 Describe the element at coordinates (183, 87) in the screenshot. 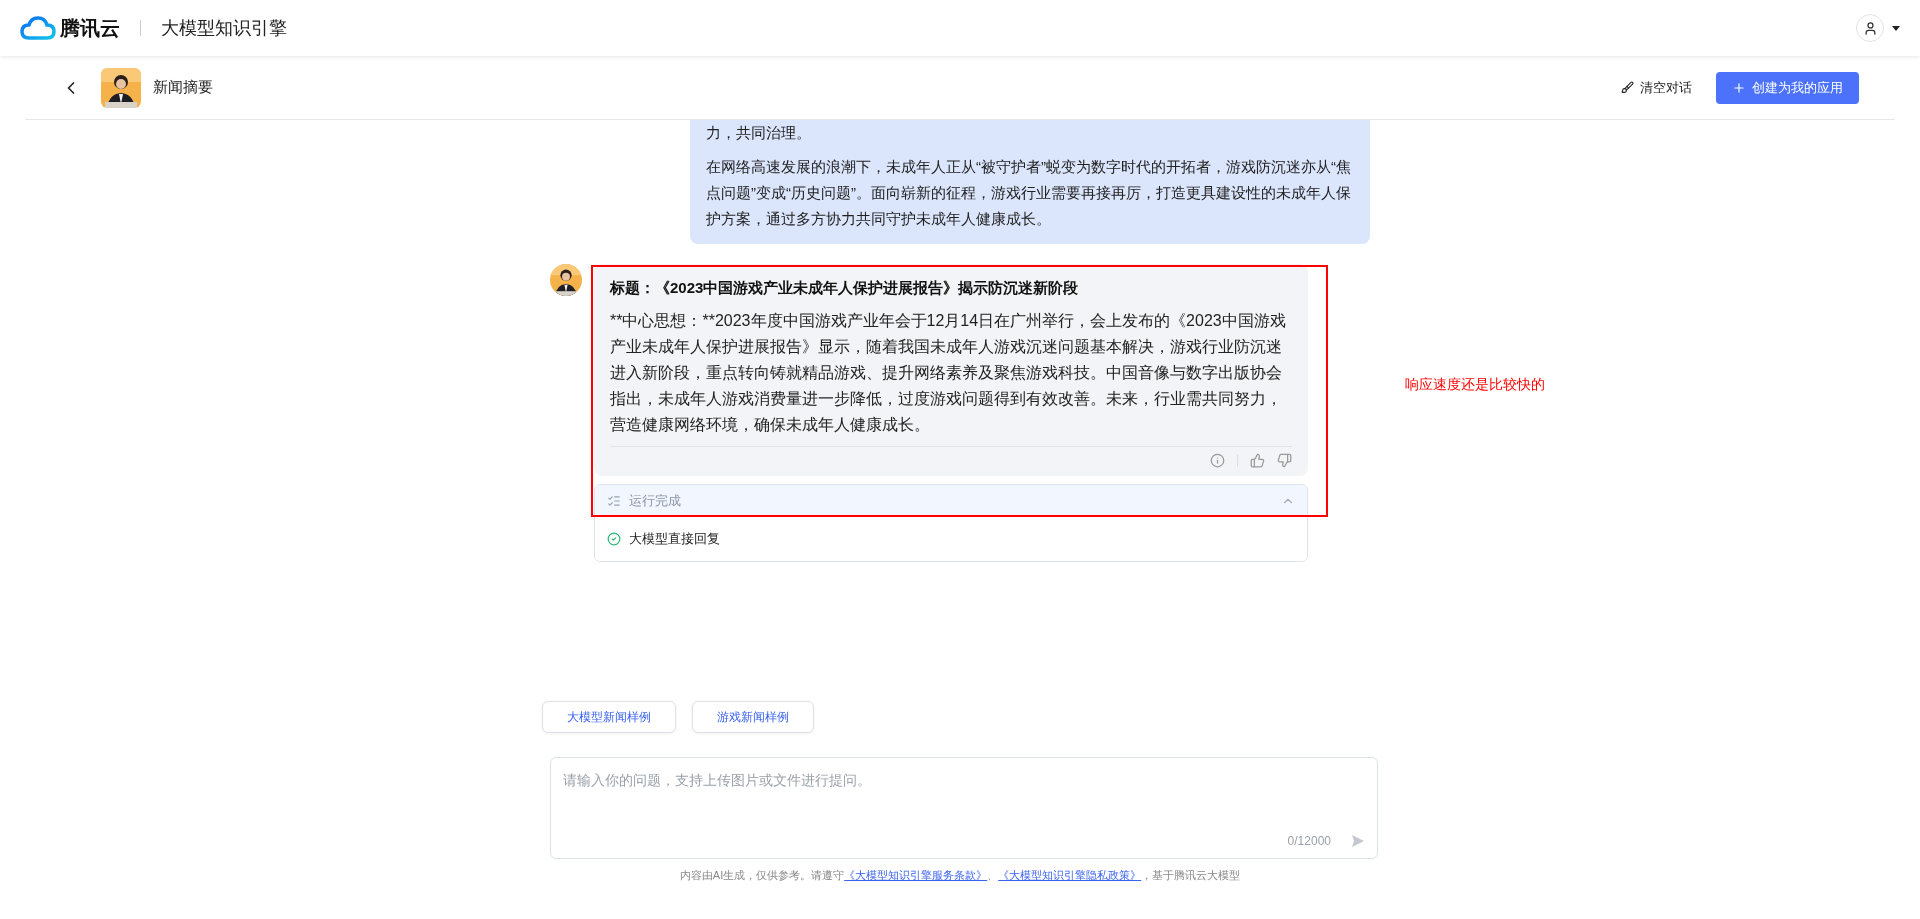

I see `app-title: 新闻摘要` at that location.